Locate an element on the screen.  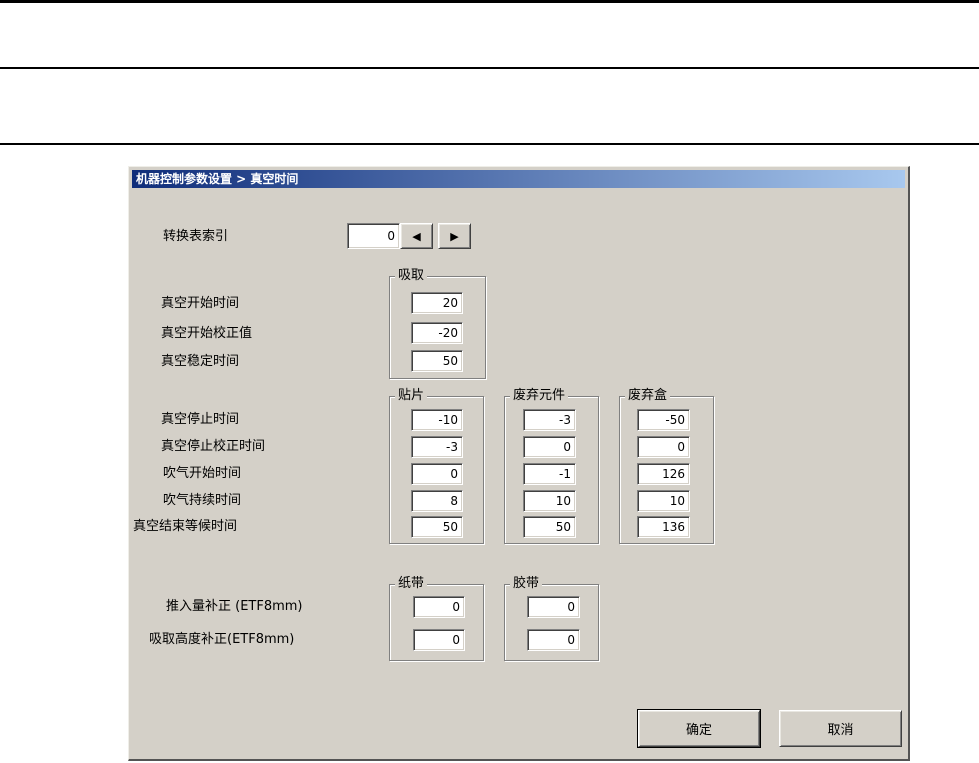
label-conversion-table-index: 转换表索引 is located at coordinates (196, 236).